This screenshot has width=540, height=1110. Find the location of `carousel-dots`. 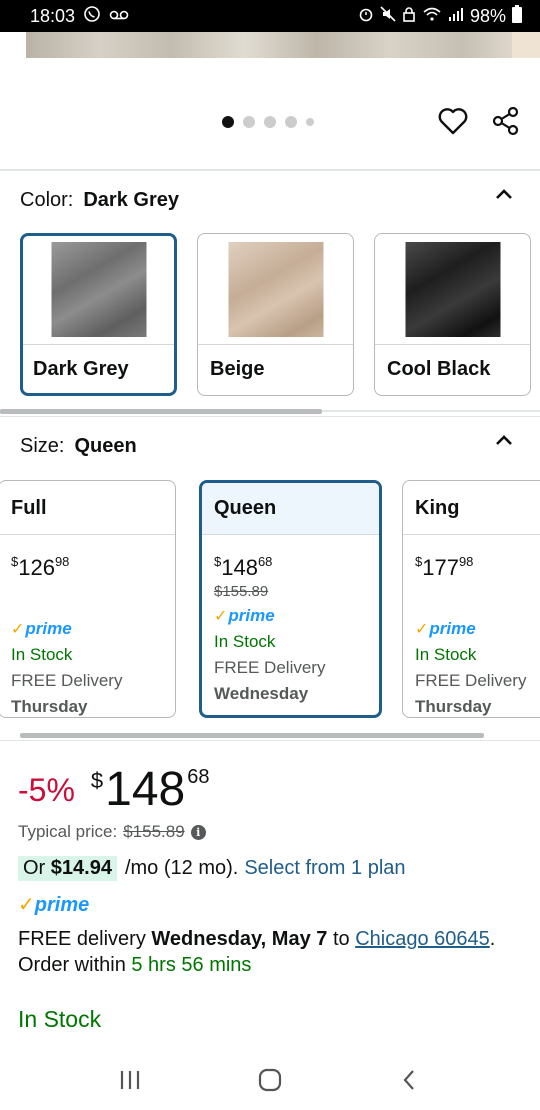

carousel-dots is located at coordinates (268, 122).